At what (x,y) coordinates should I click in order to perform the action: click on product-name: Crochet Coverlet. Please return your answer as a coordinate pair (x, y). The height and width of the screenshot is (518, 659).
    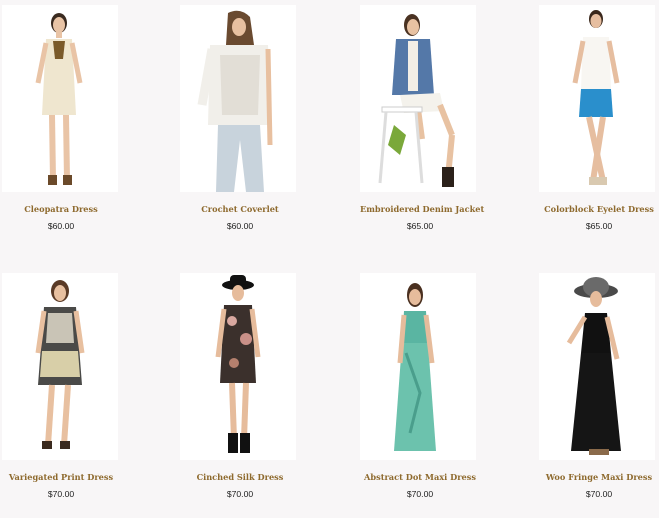
    Looking at the image, I should click on (240, 209).